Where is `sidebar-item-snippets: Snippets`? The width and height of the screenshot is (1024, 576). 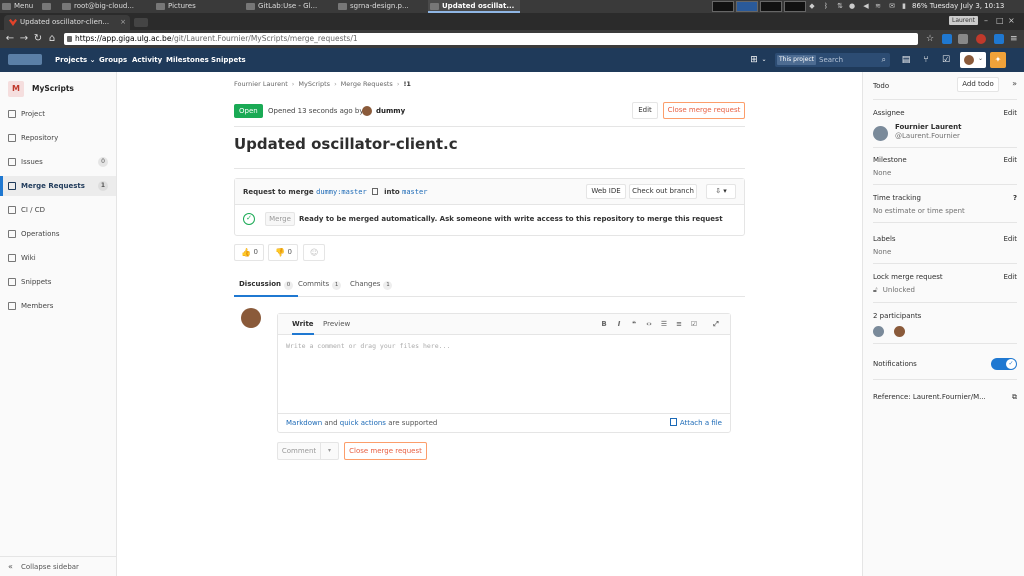
sidebar-item-snippets: Snippets is located at coordinates (58, 282).